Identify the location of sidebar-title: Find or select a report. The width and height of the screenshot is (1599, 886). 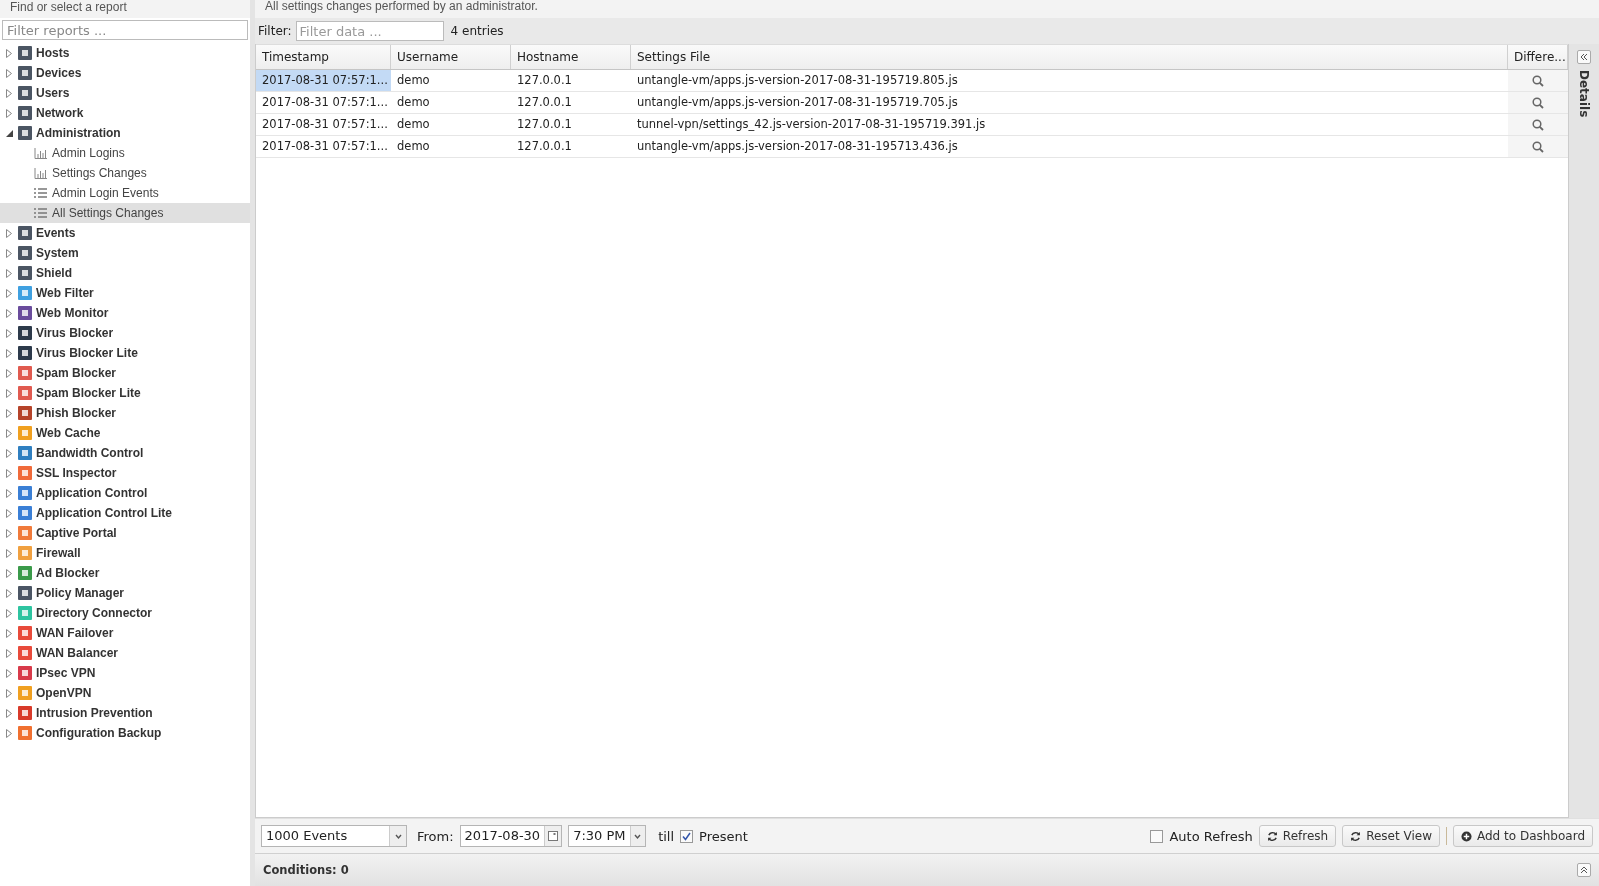
(125, 9).